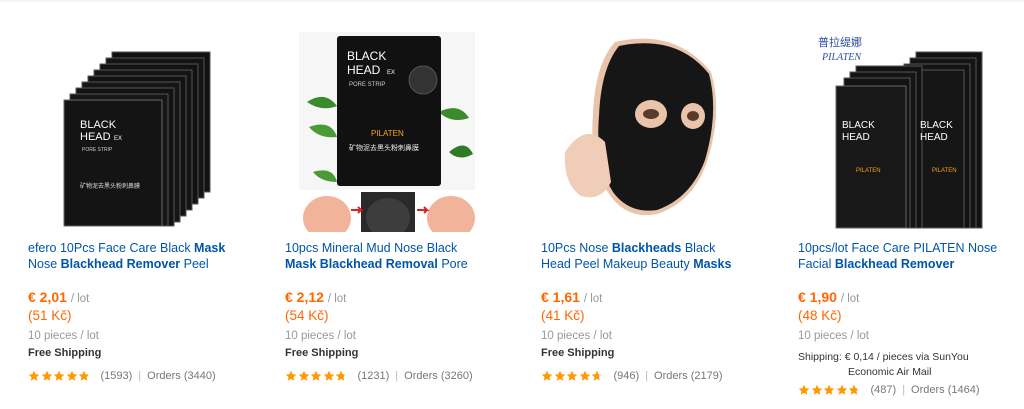 This screenshot has width=1024, height=409. I want to click on title-keyword: Masks, so click(712, 264).